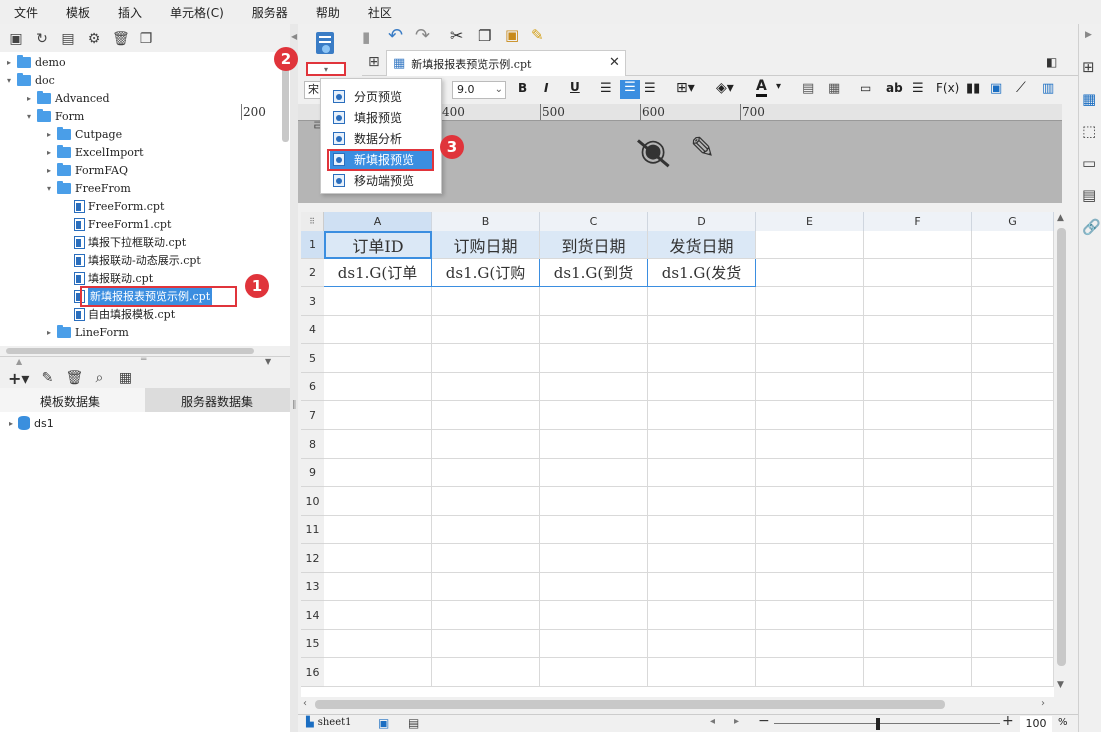 The height and width of the screenshot is (732, 1101). I want to click on column-header: D, so click(702, 221).